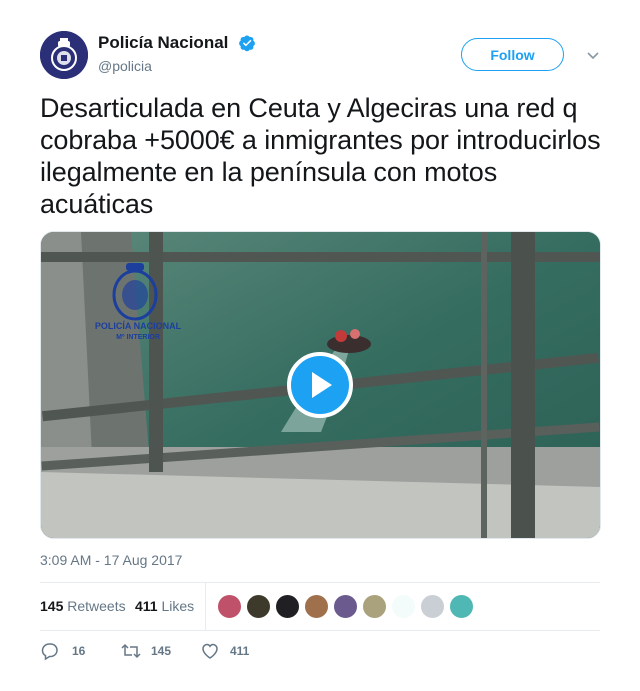 Image resolution: width=640 pixels, height=691 pixels. I want to click on play-icon, so click(322, 385).